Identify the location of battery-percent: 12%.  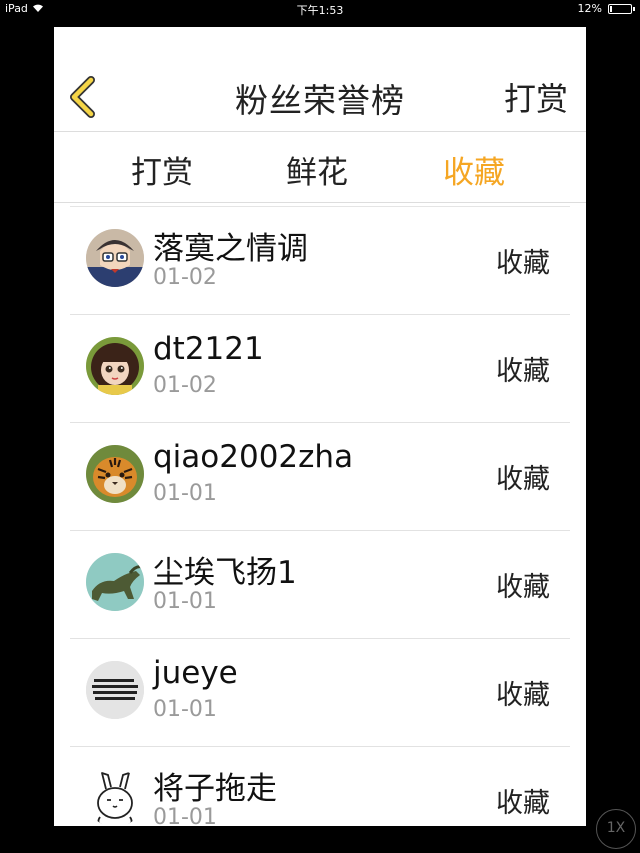
(589, 8).